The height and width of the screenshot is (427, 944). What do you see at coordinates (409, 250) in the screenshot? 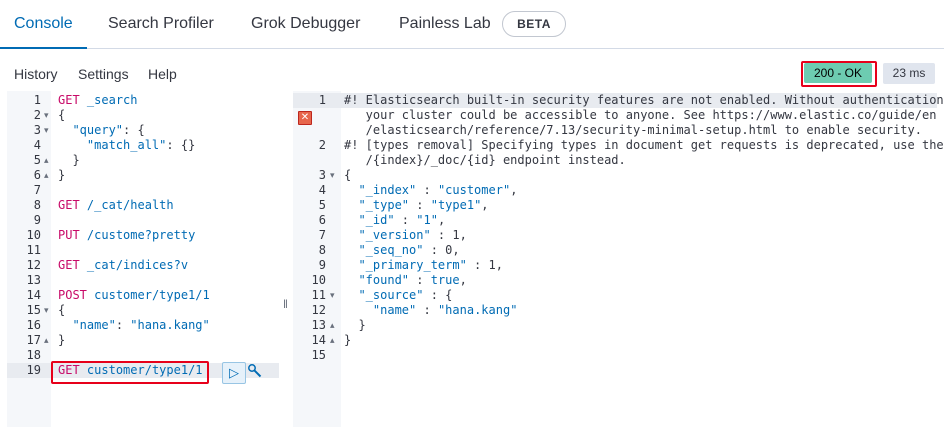
I see `code-line: "_seq_no" : 0,` at bounding box center [409, 250].